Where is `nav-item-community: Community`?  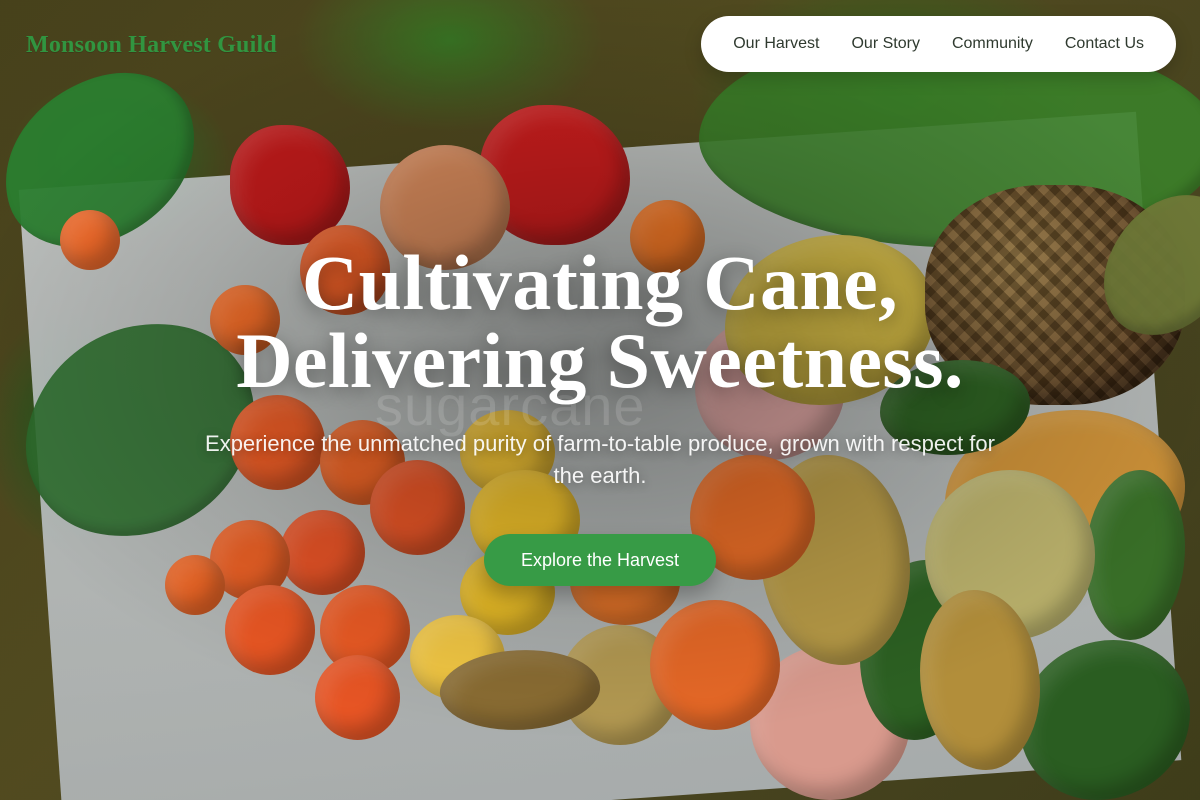 nav-item-community: Community is located at coordinates (992, 44).